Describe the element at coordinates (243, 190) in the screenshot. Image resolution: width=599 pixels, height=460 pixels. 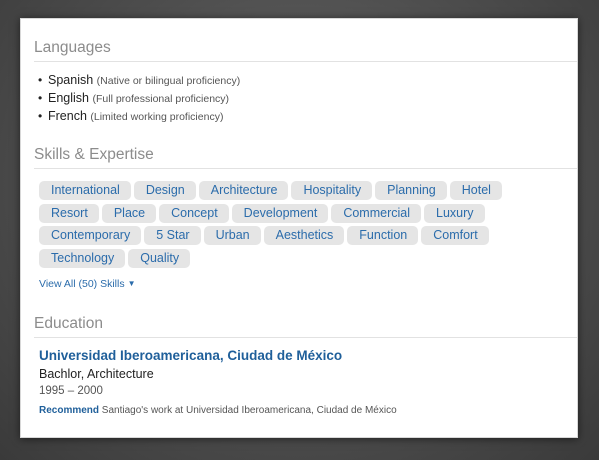
I see `skill-tag: Architecture` at that location.